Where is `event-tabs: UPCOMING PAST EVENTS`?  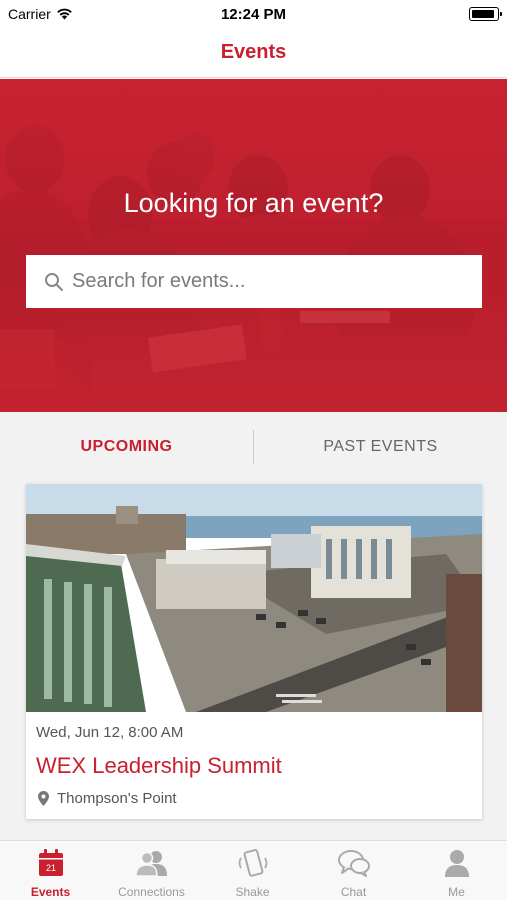
event-tabs: UPCOMING PAST EVENTS is located at coordinates (253, 447).